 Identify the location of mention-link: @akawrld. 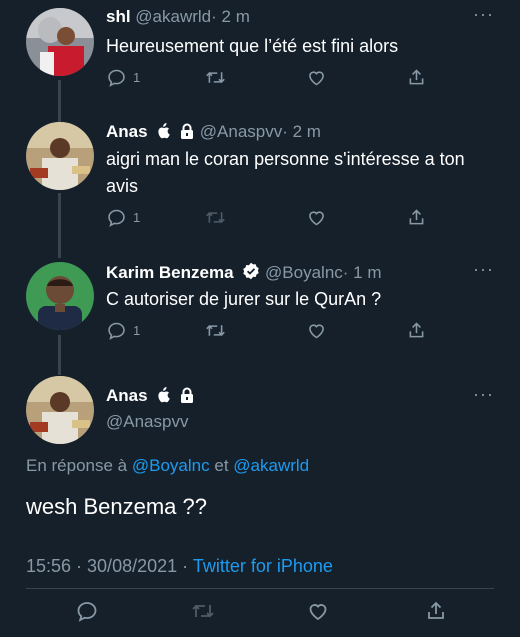
(271, 465).